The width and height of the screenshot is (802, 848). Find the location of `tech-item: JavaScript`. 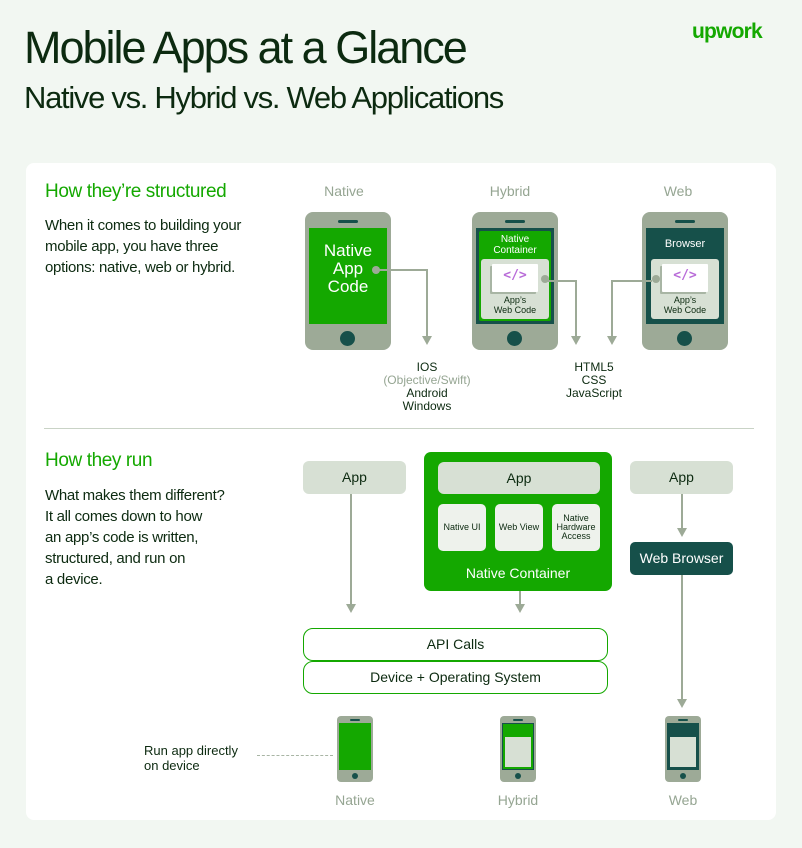

tech-item: JavaScript is located at coordinates (594, 393).